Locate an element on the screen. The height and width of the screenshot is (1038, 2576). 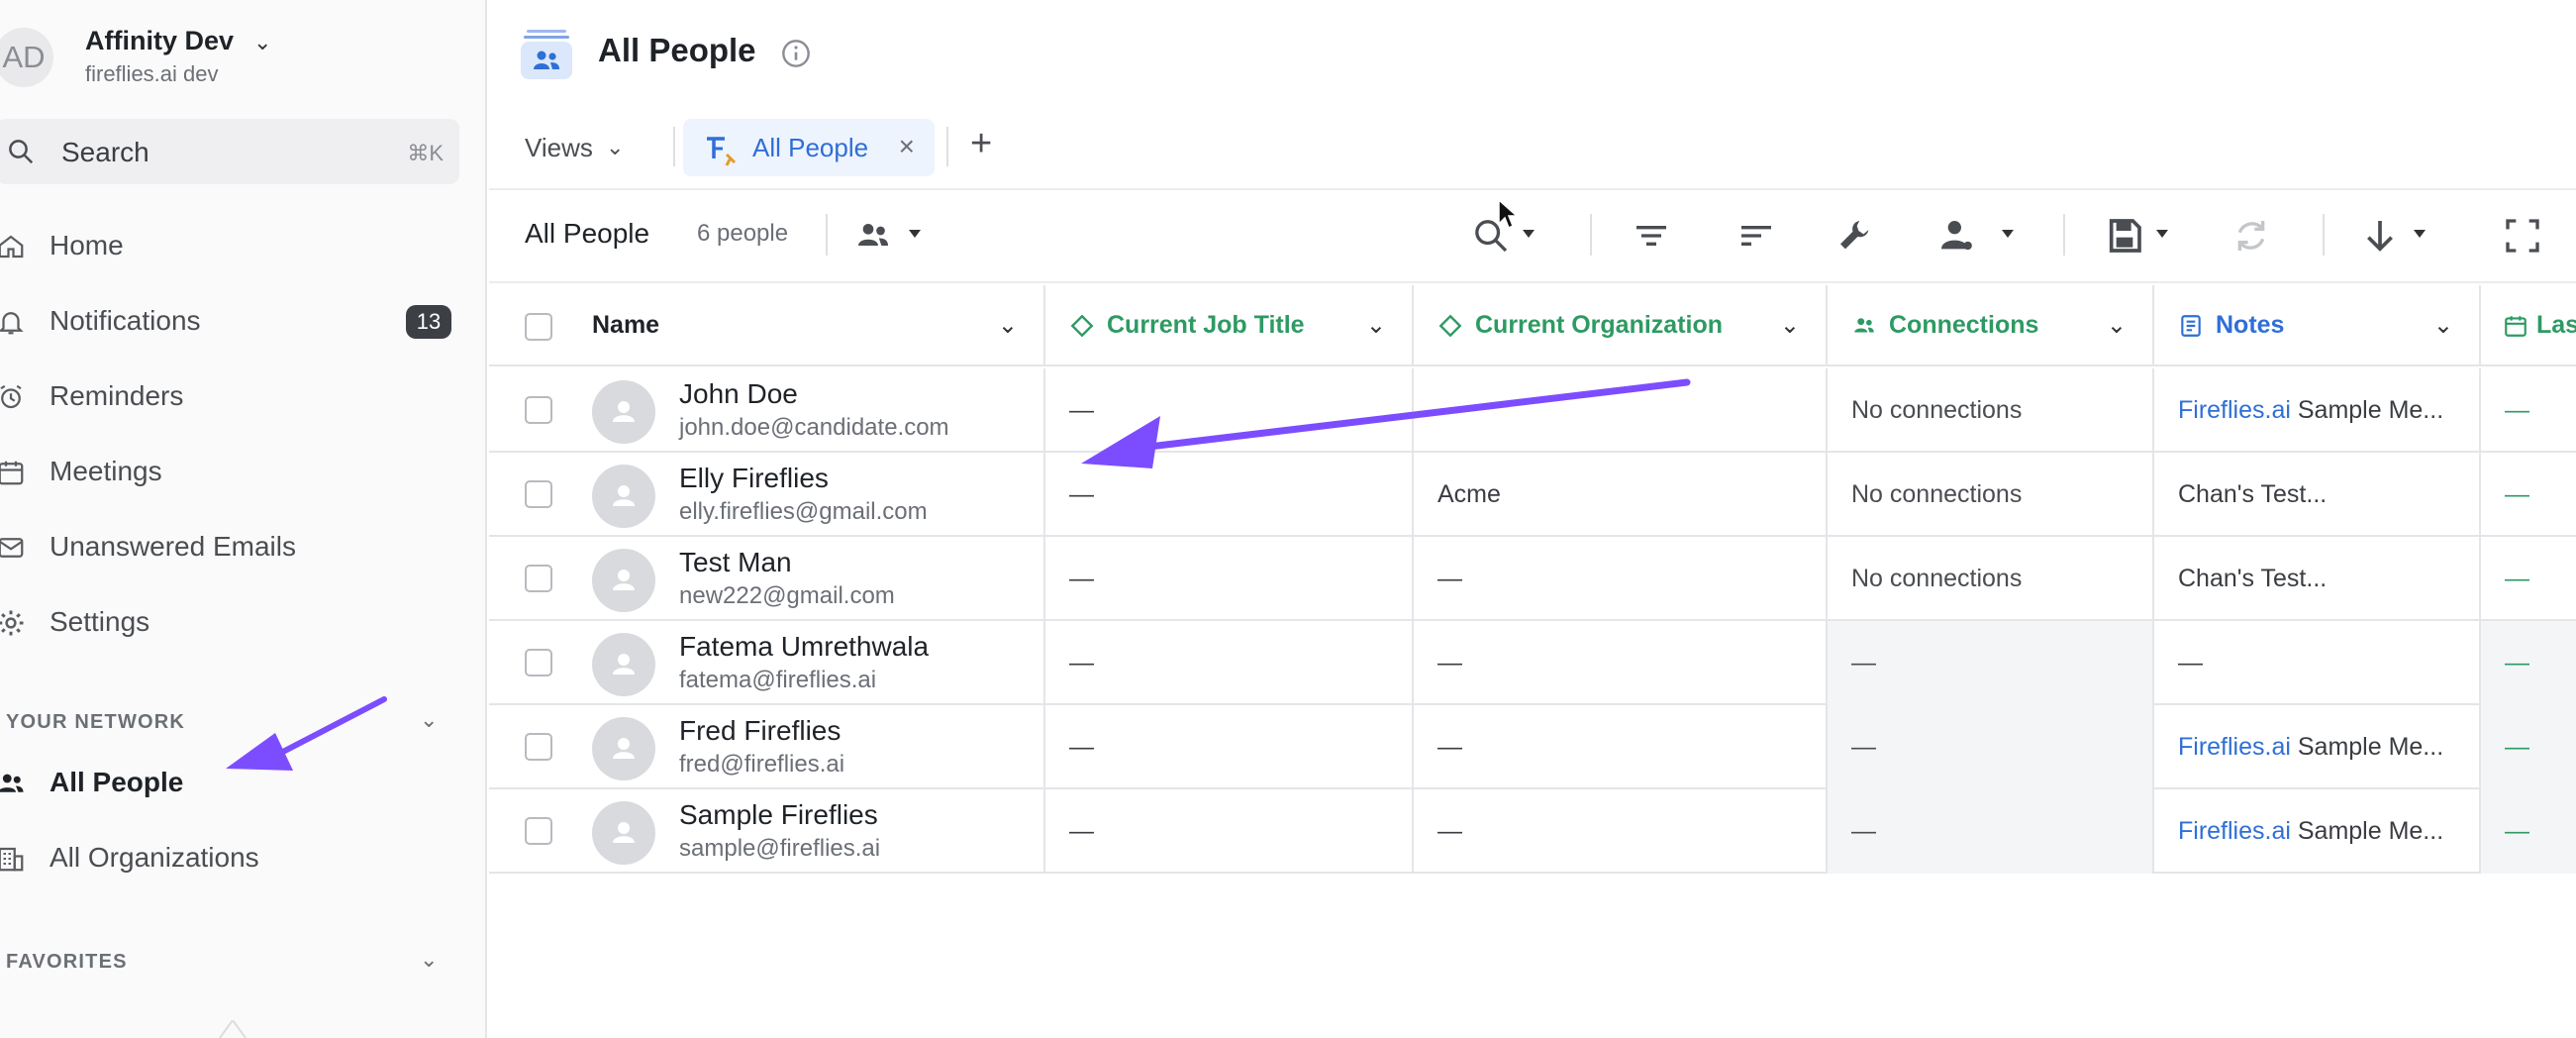
column-header-job-title: Current Job Title ⌄ is located at coordinates (1230, 325).